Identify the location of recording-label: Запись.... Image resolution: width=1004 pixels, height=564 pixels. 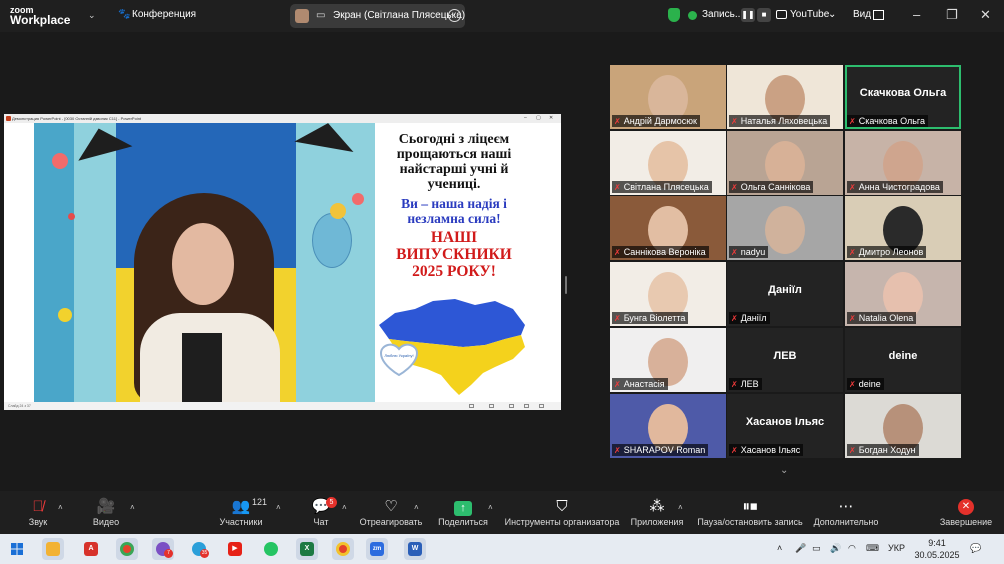
(722, 14).